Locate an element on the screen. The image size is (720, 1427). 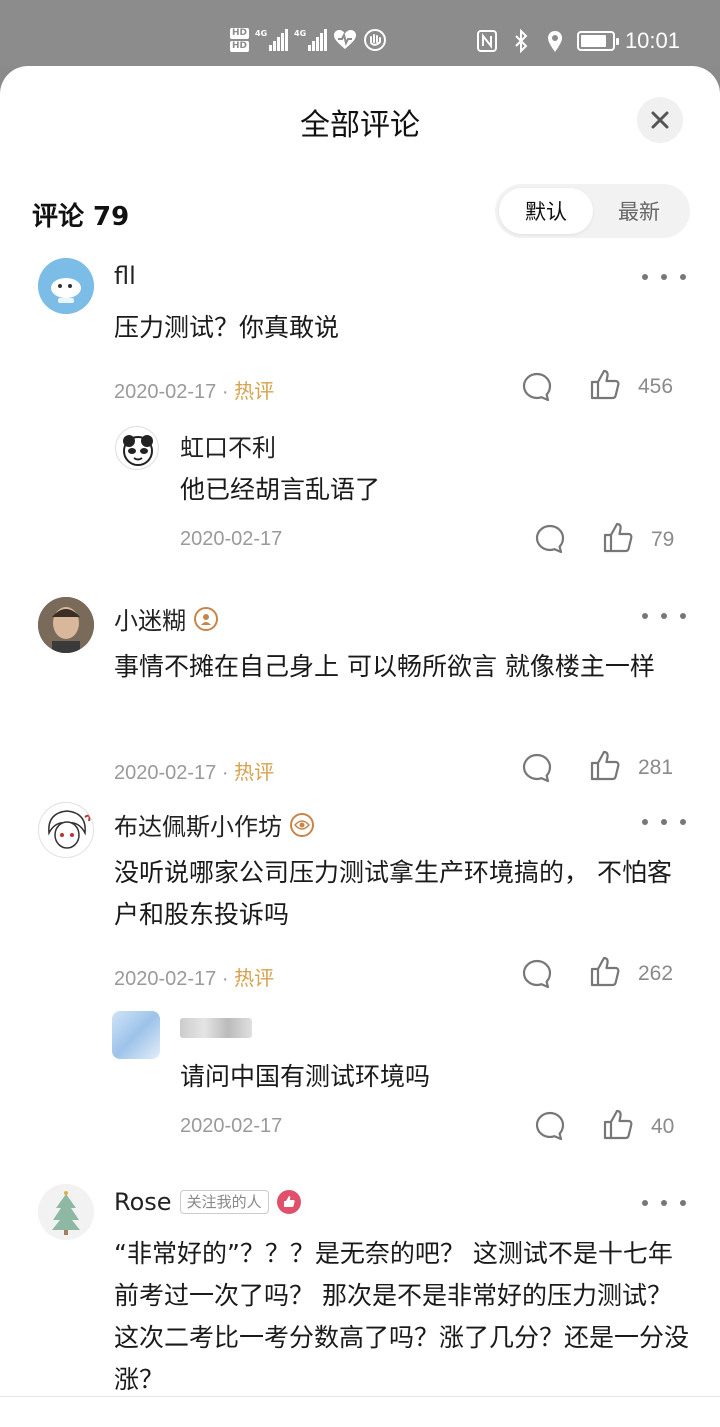
username-text: Rose is located at coordinates (143, 1202).